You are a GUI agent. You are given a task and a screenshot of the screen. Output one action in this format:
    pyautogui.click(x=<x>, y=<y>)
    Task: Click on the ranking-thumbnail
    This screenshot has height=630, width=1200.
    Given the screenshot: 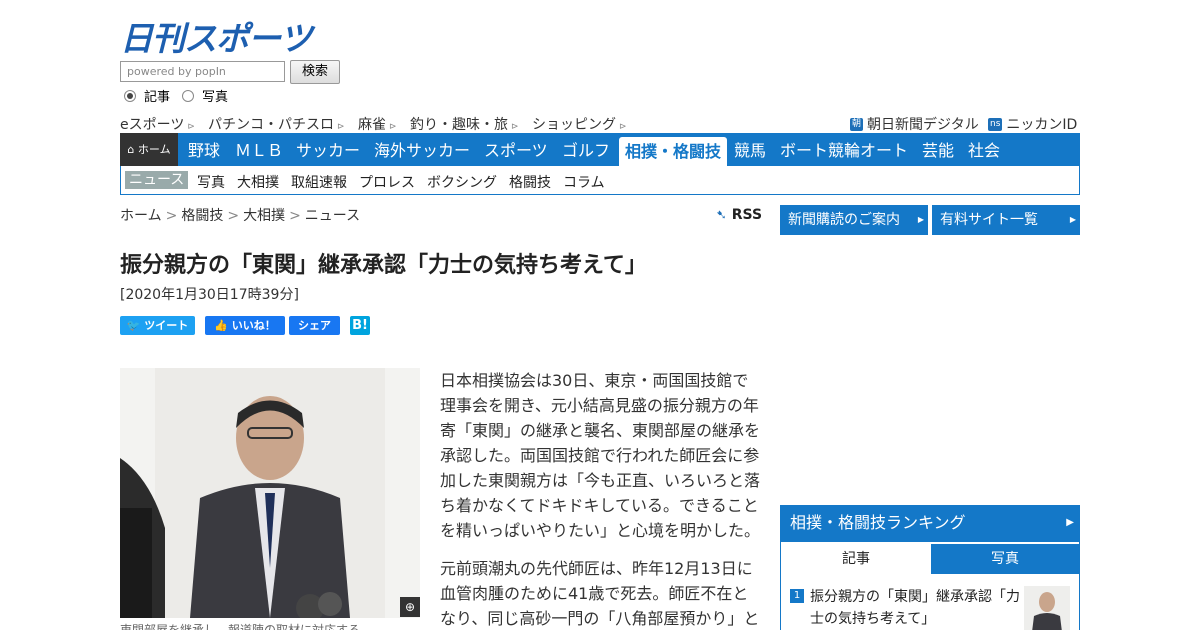 What is the action you would take?
    pyautogui.click(x=1047, y=608)
    